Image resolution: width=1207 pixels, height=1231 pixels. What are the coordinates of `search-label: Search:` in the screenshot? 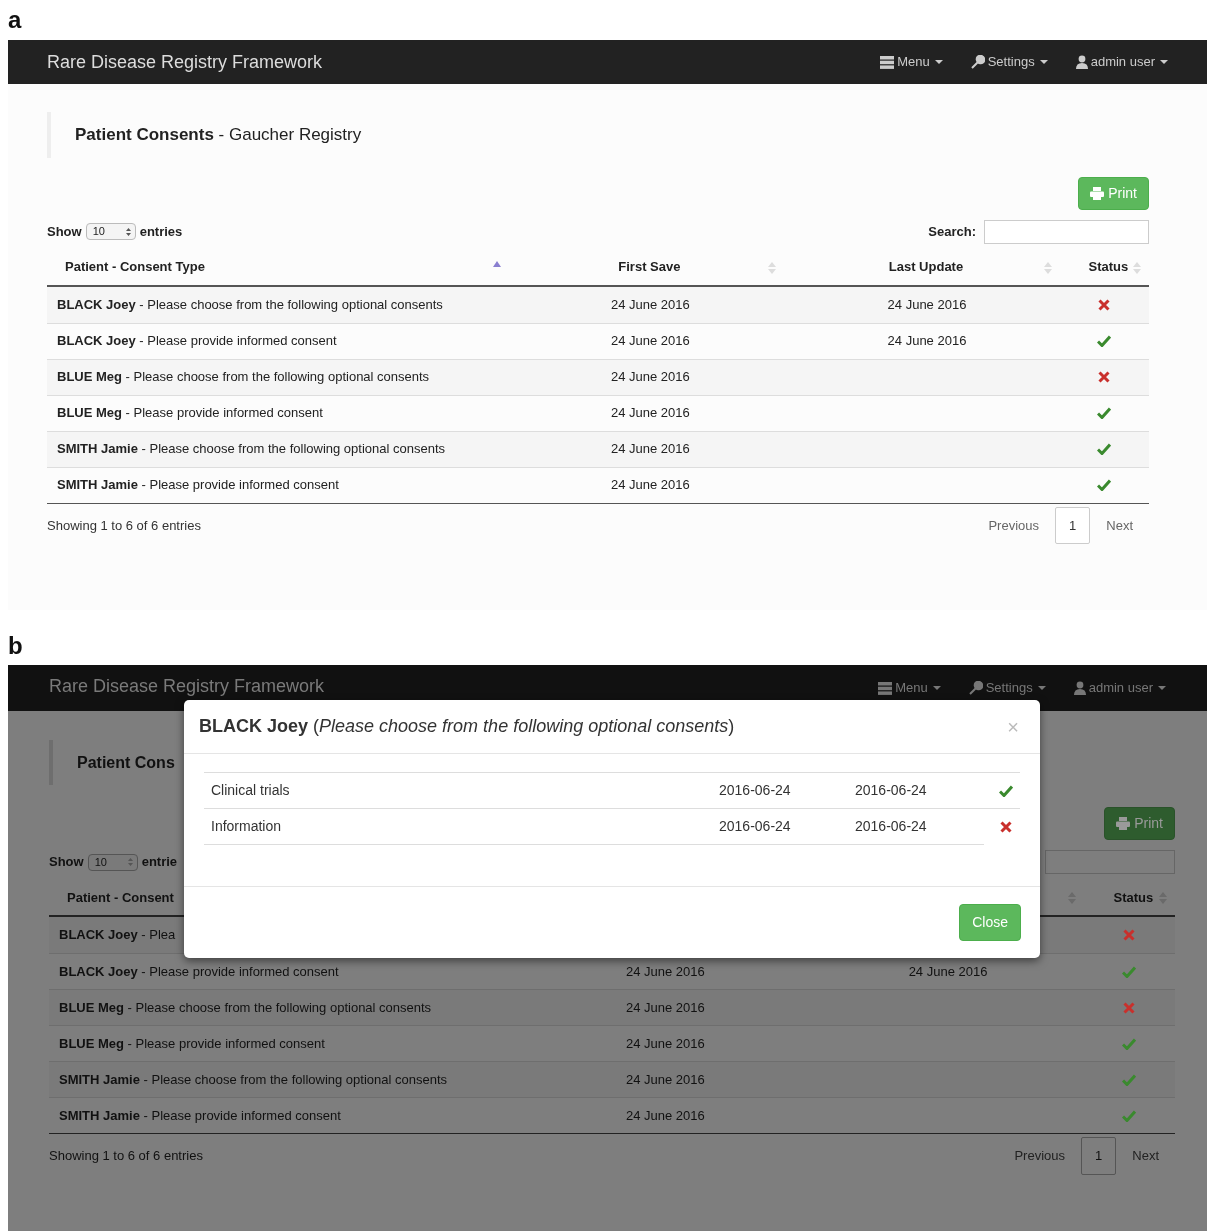 It's located at (952, 231).